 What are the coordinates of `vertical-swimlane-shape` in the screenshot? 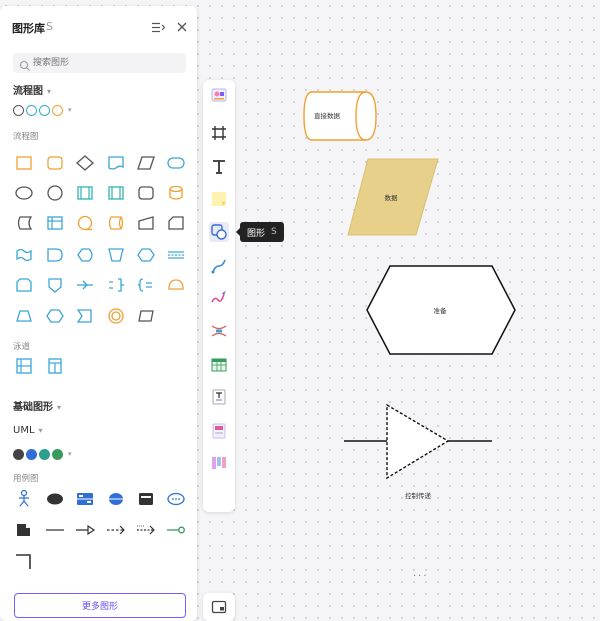 It's located at (55, 366).